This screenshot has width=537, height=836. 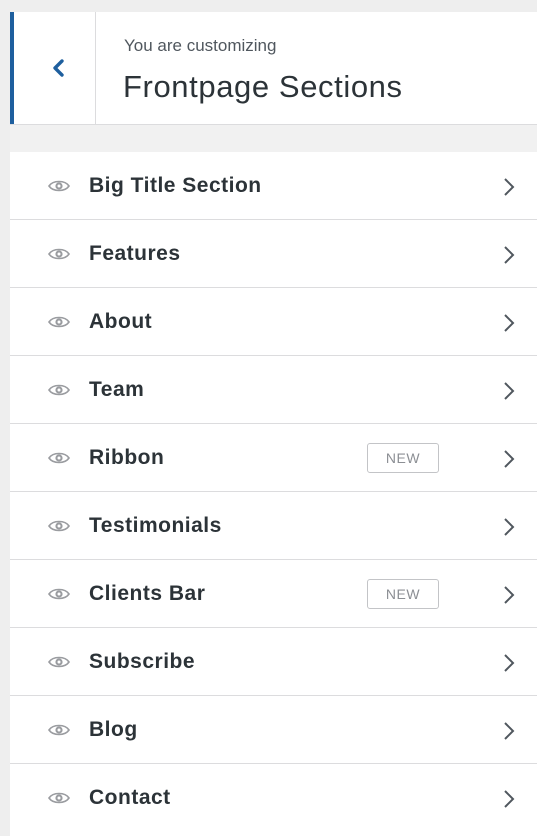 What do you see at coordinates (273, 458) in the screenshot?
I see `section-item: Ribbon NEW` at bounding box center [273, 458].